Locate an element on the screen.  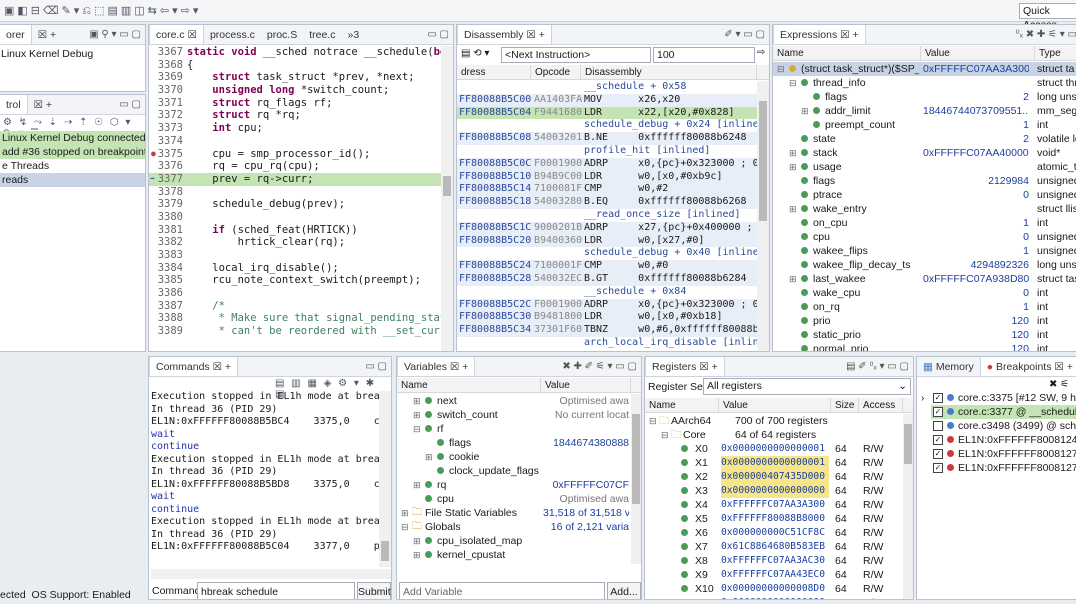
variable-row: ⊞ switch_count No current locat is located at coordinates (514, 415).